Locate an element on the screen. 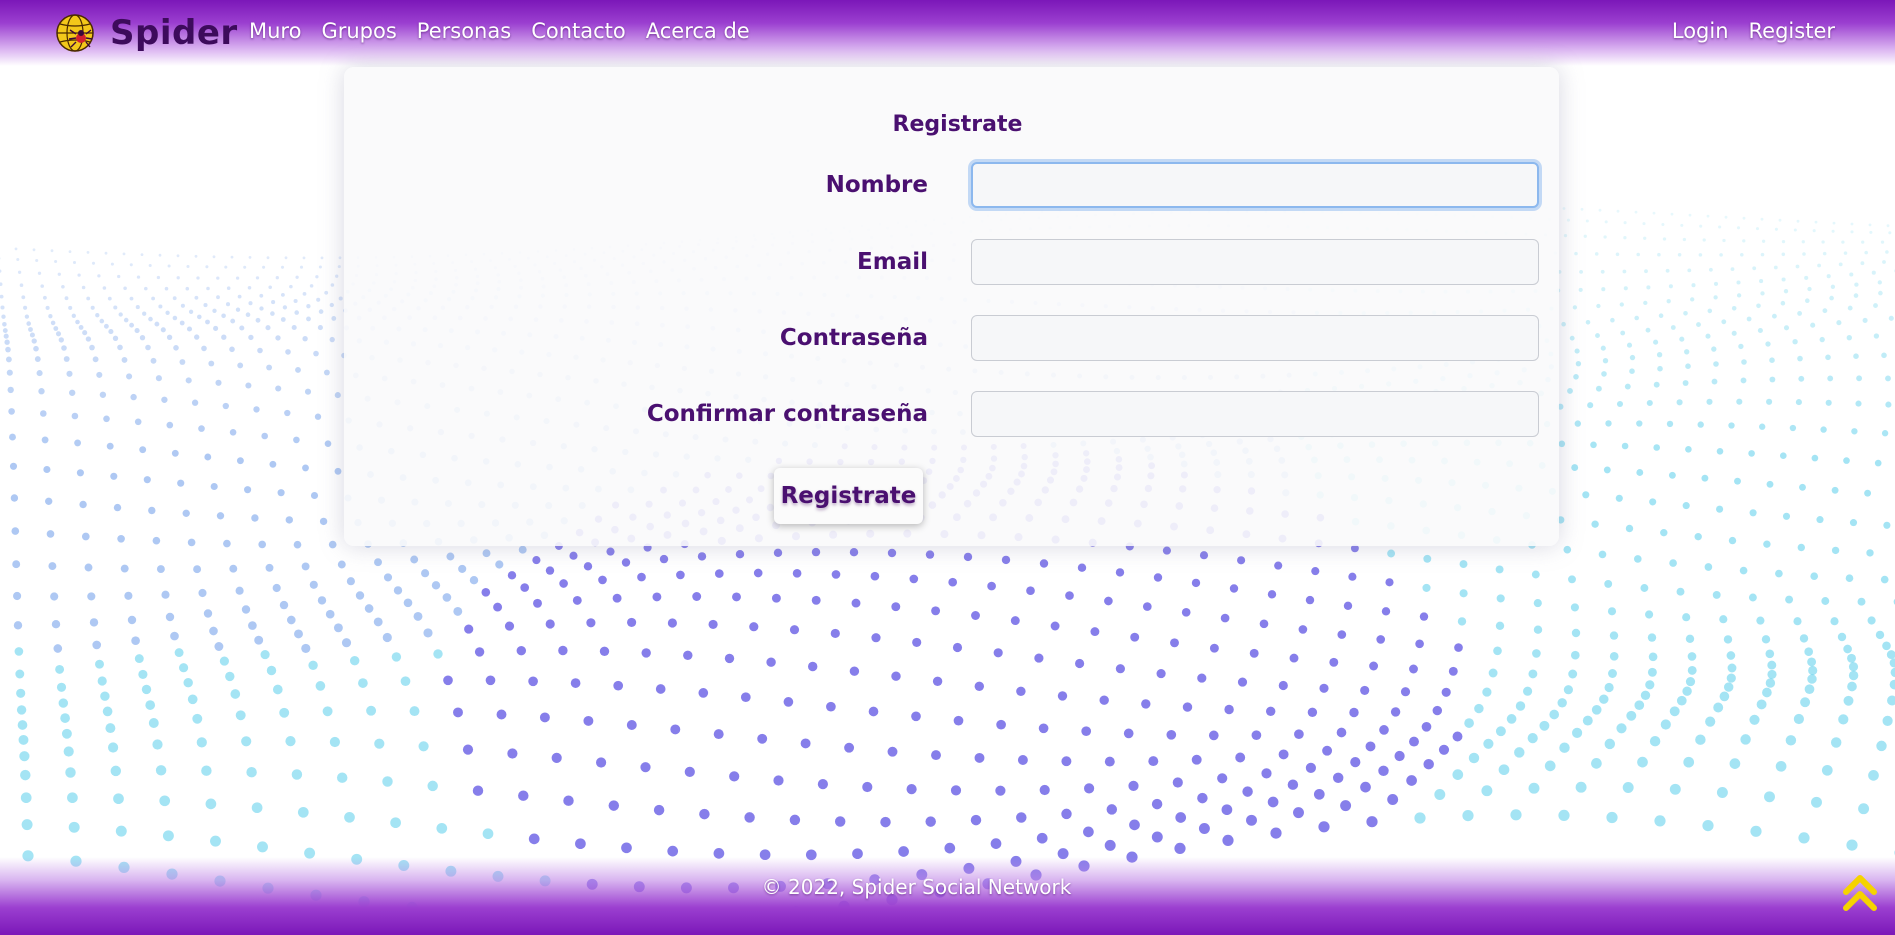 The width and height of the screenshot is (1895, 935). footer: © 2022, Spider Social Network is located at coordinates (947, 896).